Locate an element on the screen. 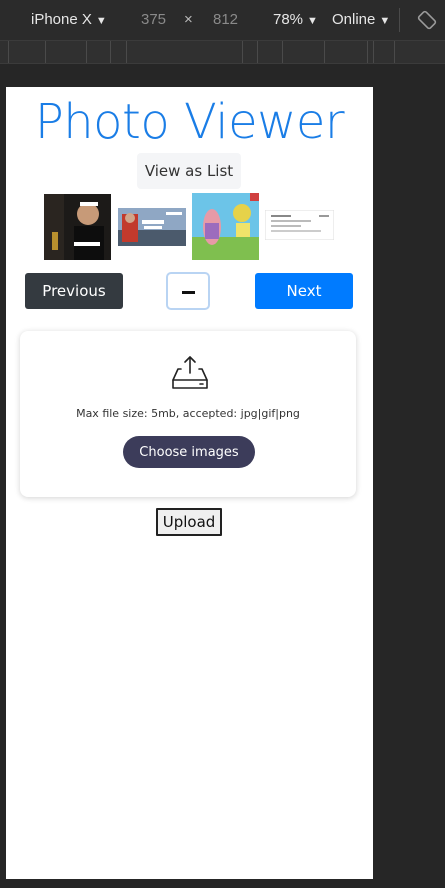 This screenshot has width=445, height=888. choose-images-button: Choose images is located at coordinates (189, 452).